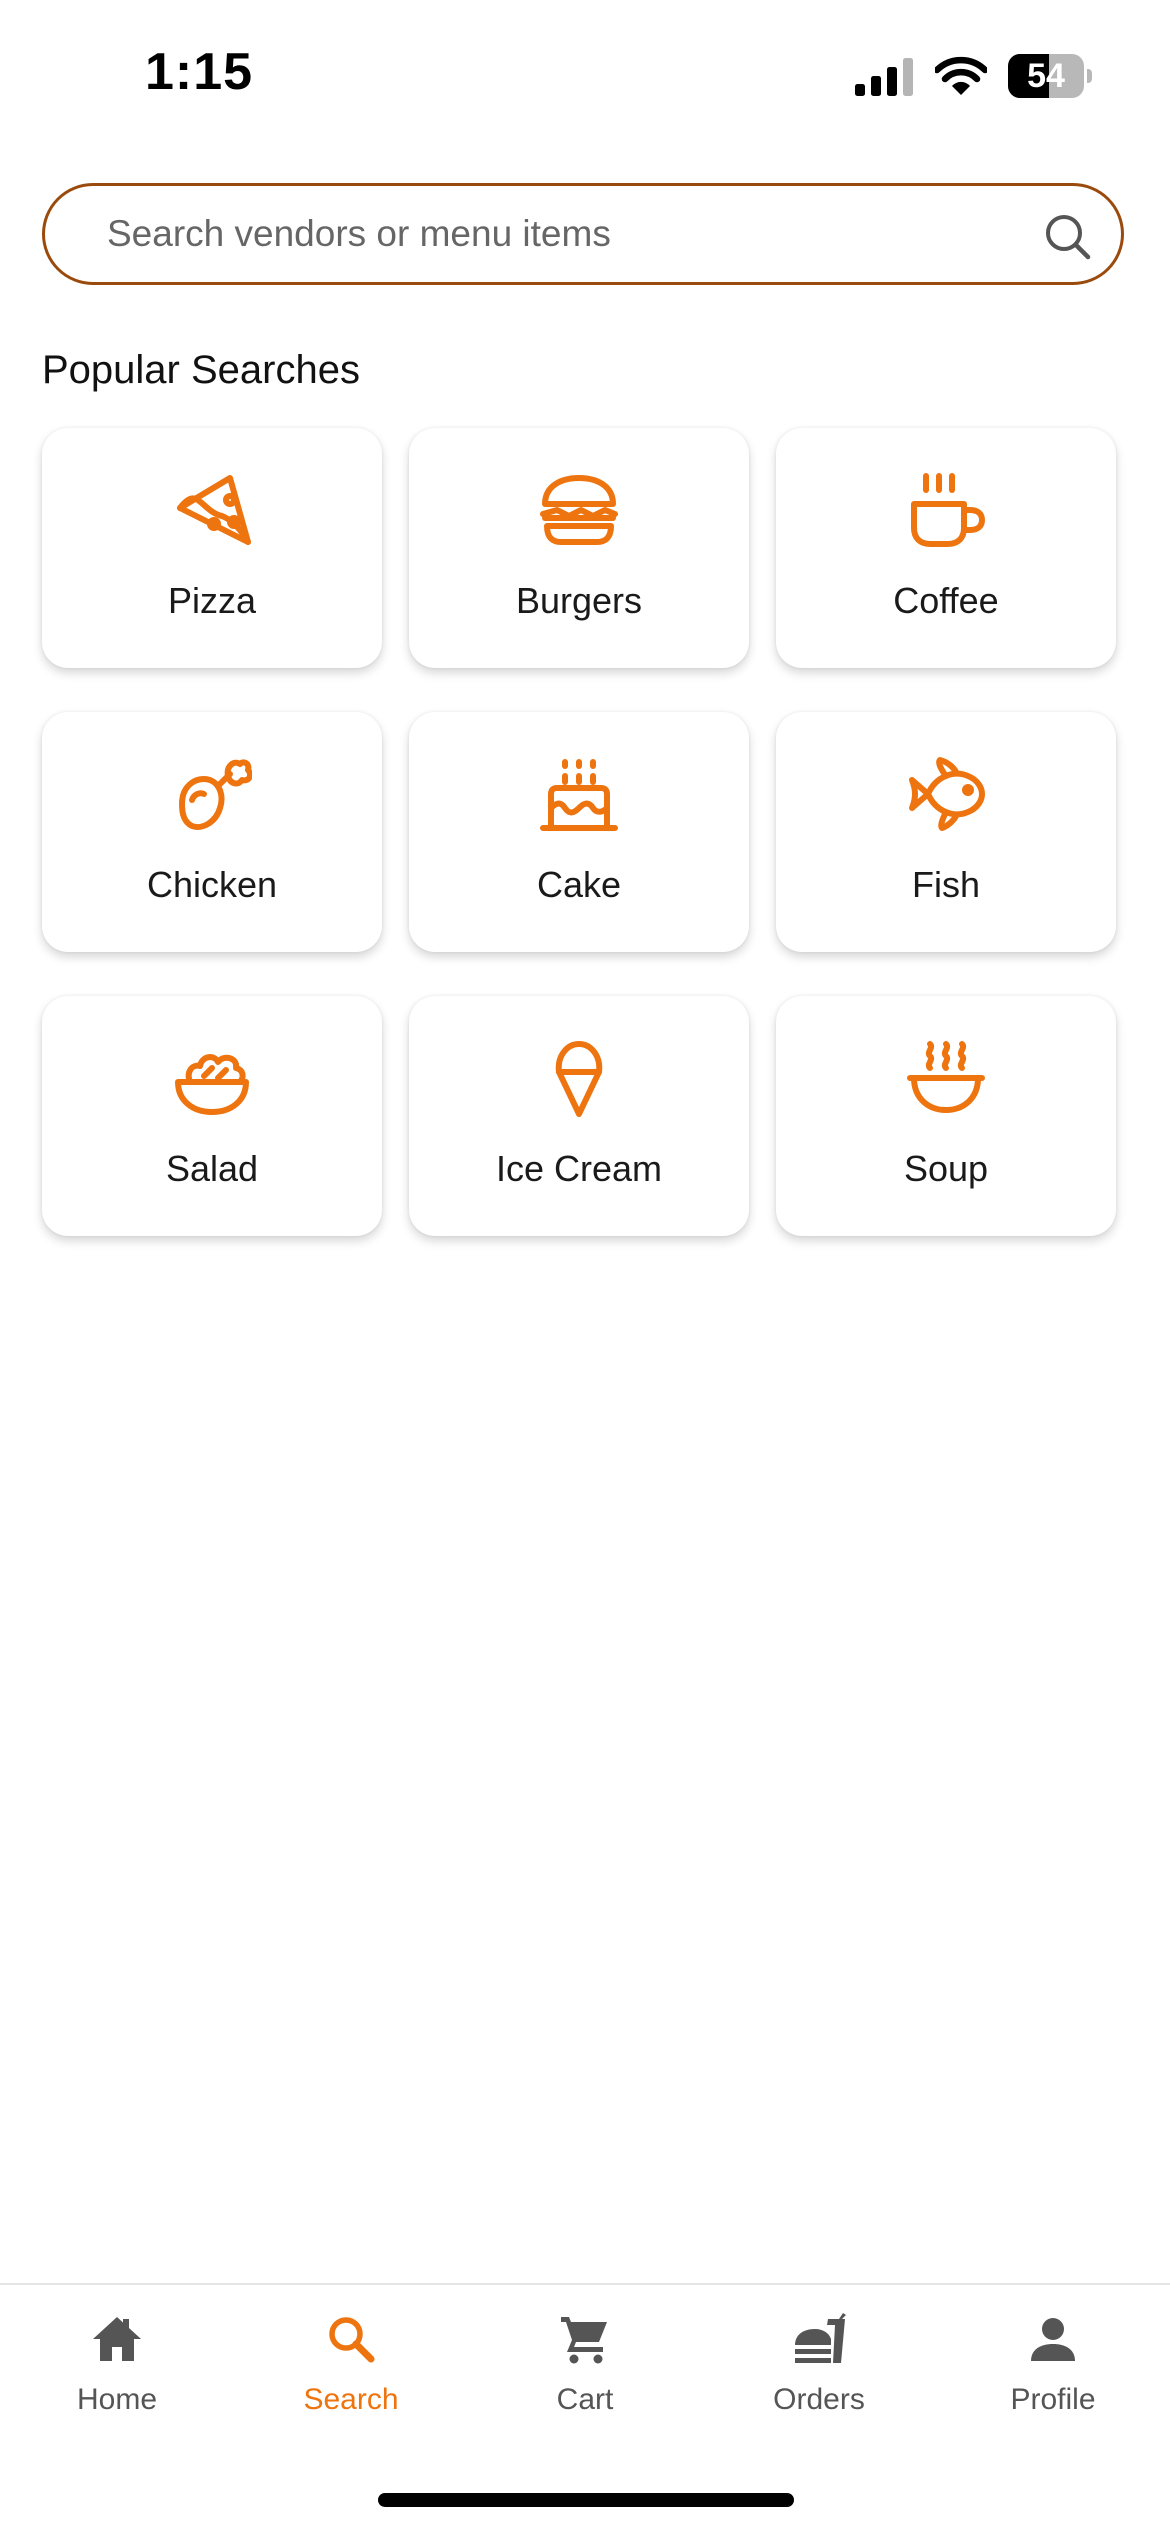  What do you see at coordinates (585, 75) in the screenshot?
I see `status-bar: 1:15 54` at bounding box center [585, 75].